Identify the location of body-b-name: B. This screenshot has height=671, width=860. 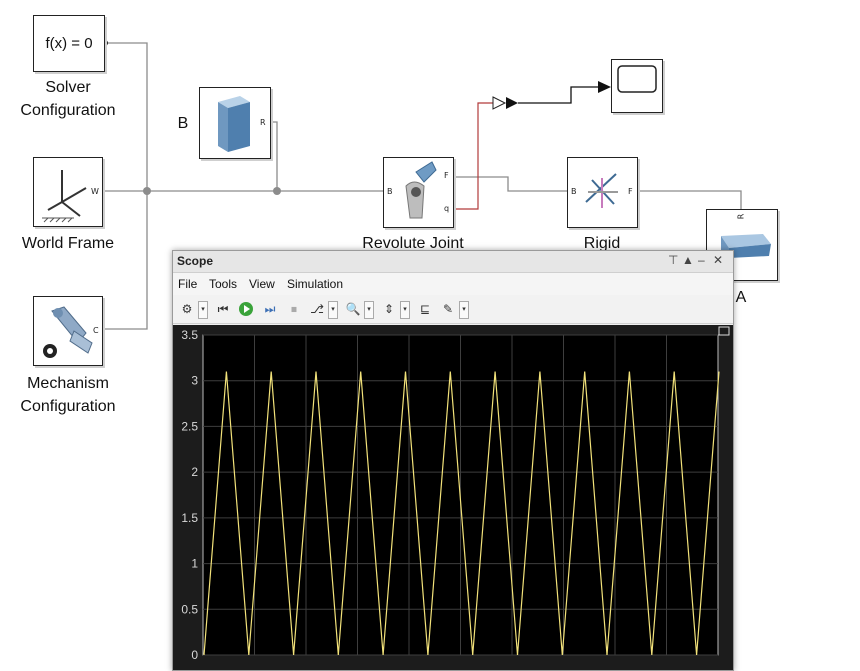
(183, 123).